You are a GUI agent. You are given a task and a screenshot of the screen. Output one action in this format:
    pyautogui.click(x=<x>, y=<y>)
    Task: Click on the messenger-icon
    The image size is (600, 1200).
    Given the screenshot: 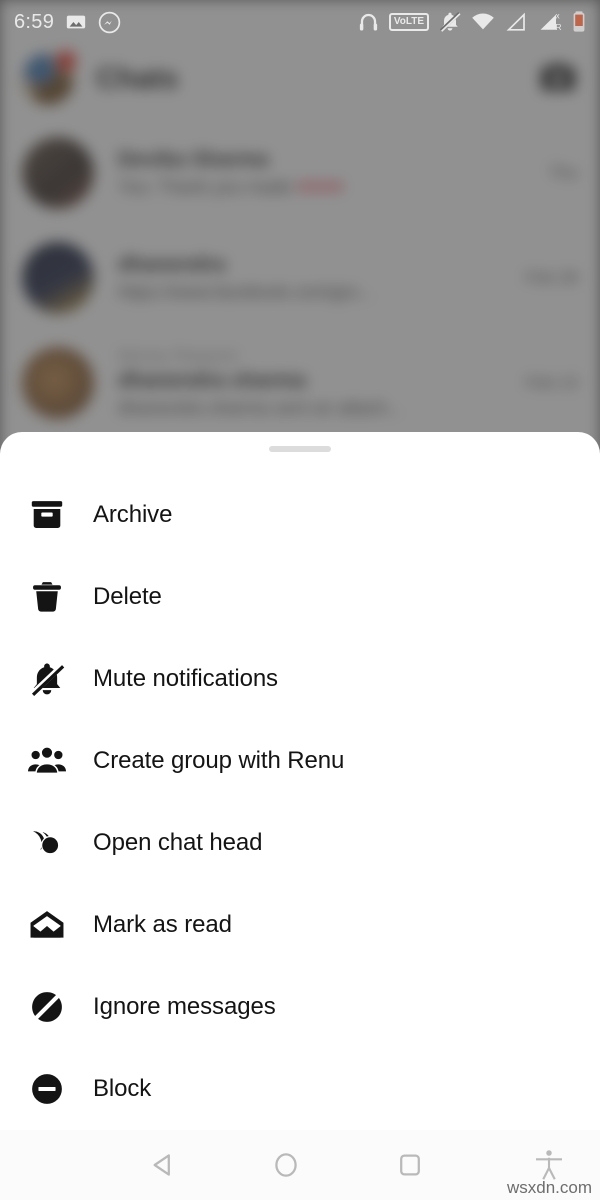 What is the action you would take?
    pyautogui.click(x=109, y=22)
    